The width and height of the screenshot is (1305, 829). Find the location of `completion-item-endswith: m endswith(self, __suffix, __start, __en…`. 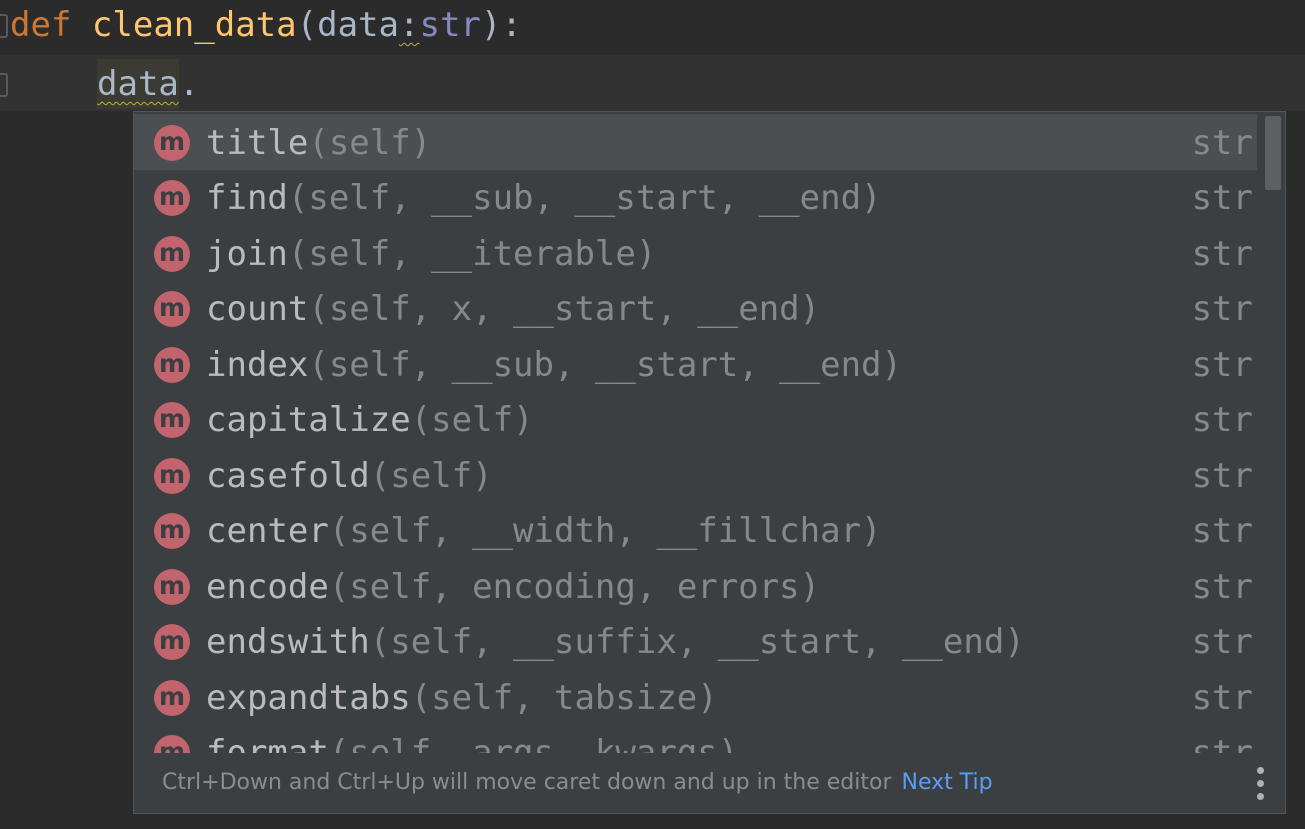

completion-item-endswith: m endswith(self, __suffix, __start, __en… is located at coordinates (695, 641).